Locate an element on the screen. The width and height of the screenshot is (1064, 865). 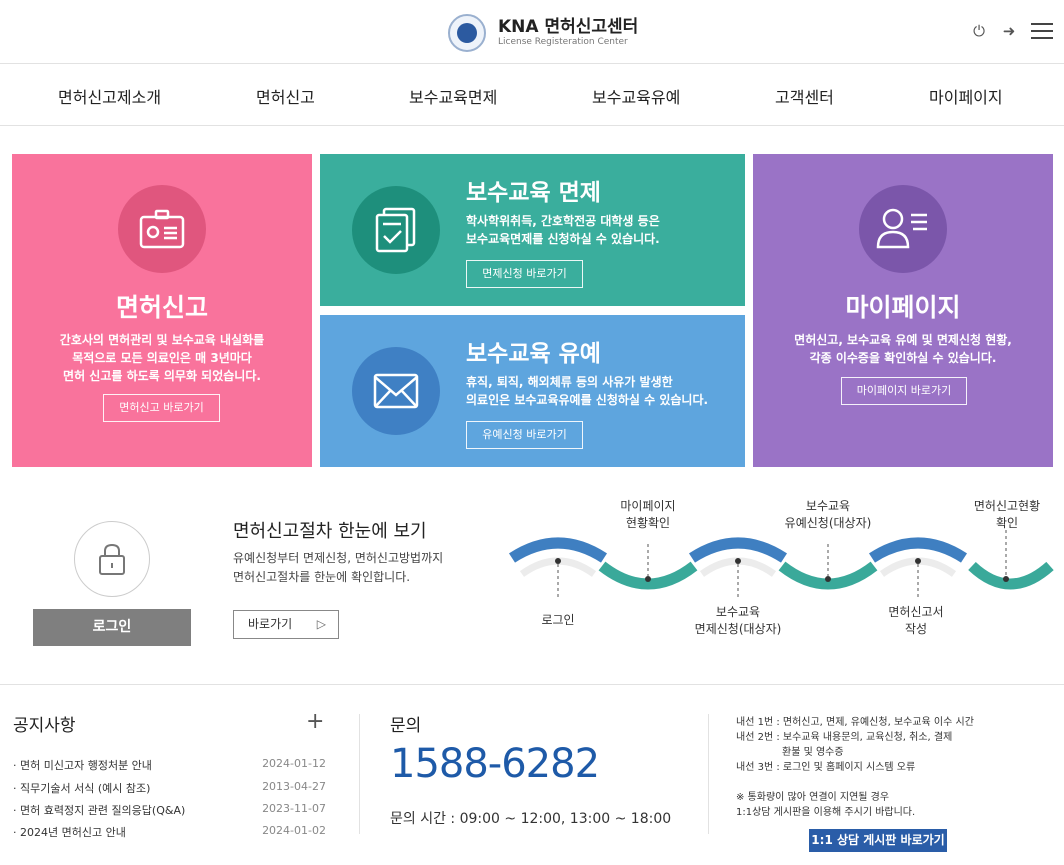
process-go-button: 바로가기 ▷ is located at coordinates (286, 624).